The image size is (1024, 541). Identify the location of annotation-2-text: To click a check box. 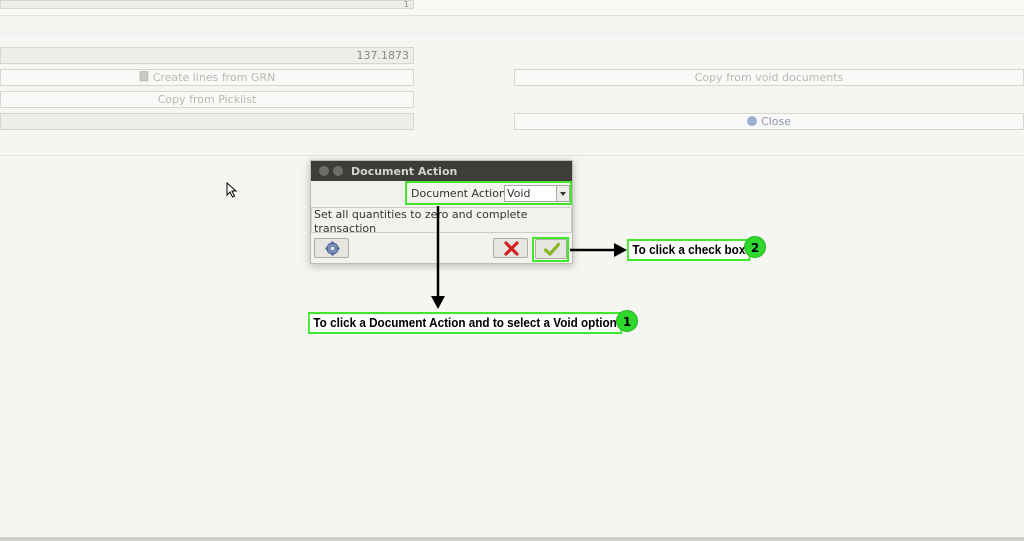
(689, 249).